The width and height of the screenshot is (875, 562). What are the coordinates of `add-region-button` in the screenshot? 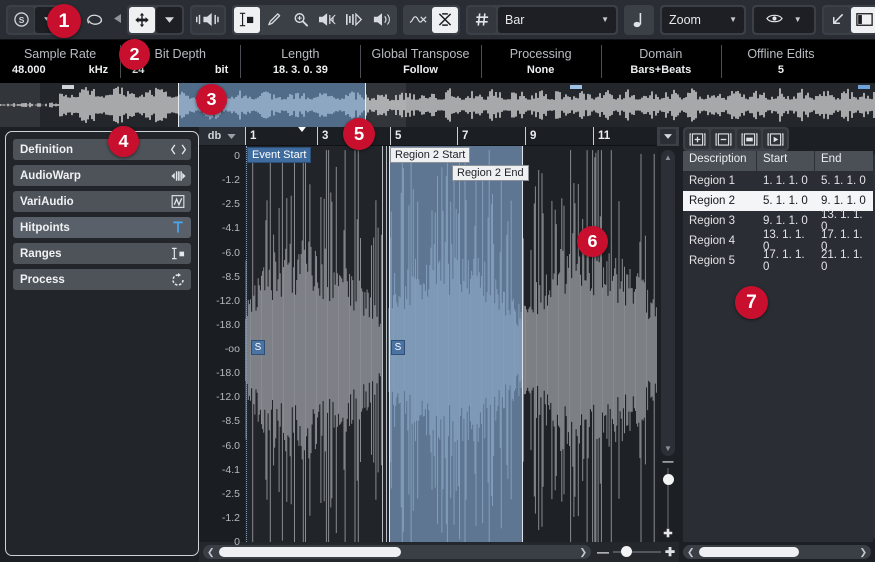 It's located at (697, 139).